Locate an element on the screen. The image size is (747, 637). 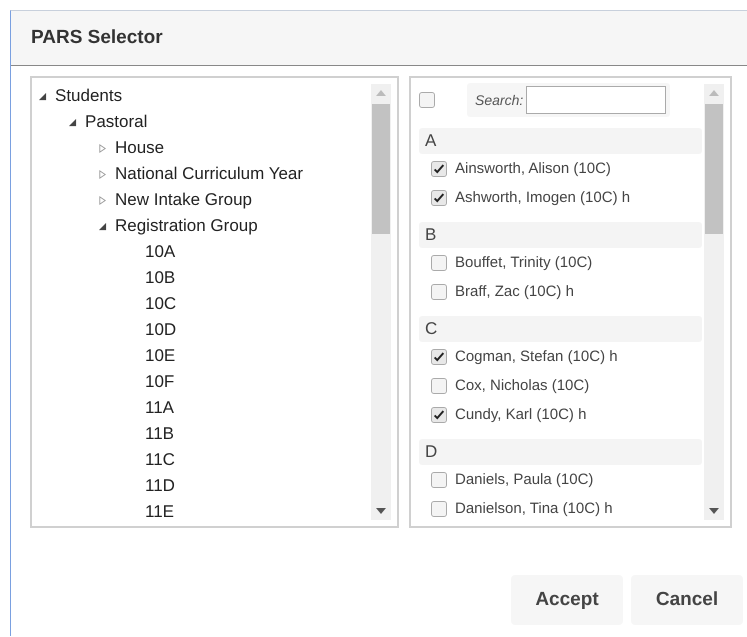
student-name: Braff, Zac (10C) h is located at coordinates (514, 291).